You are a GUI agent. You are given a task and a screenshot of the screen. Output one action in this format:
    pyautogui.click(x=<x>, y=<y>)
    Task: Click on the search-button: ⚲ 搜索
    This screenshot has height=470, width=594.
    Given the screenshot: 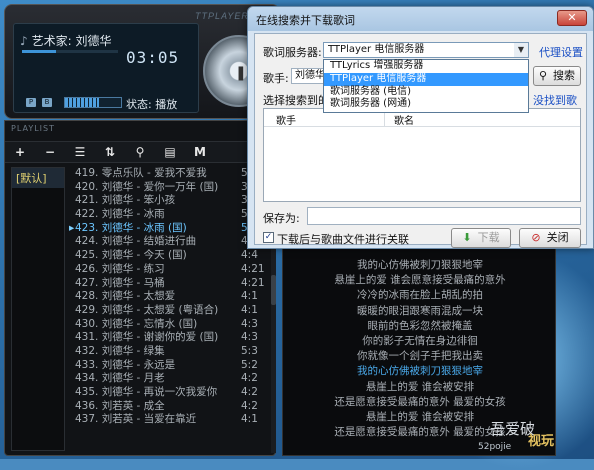 What is the action you would take?
    pyautogui.click(x=557, y=76)
    